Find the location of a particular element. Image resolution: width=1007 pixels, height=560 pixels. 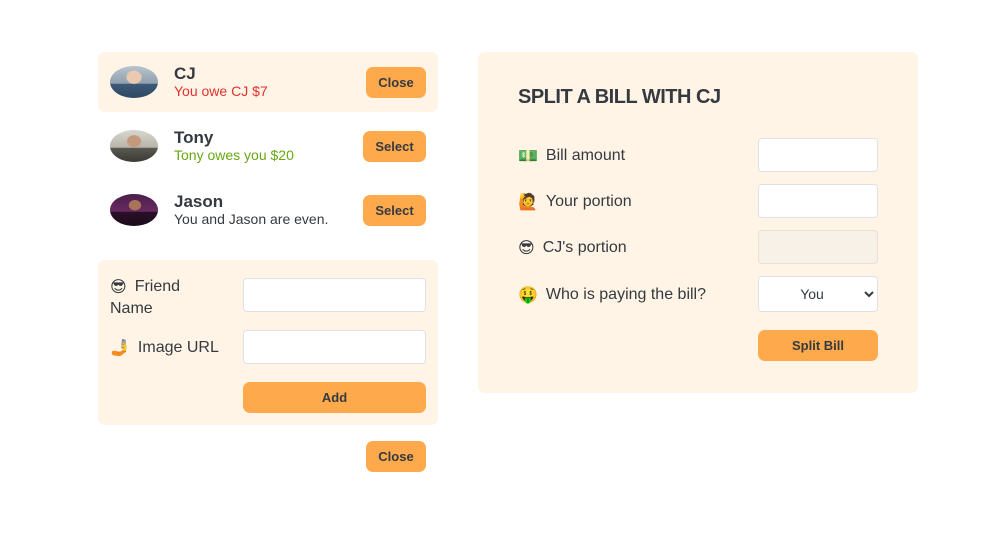

your-portion-input is located at coordinates (818, 201).